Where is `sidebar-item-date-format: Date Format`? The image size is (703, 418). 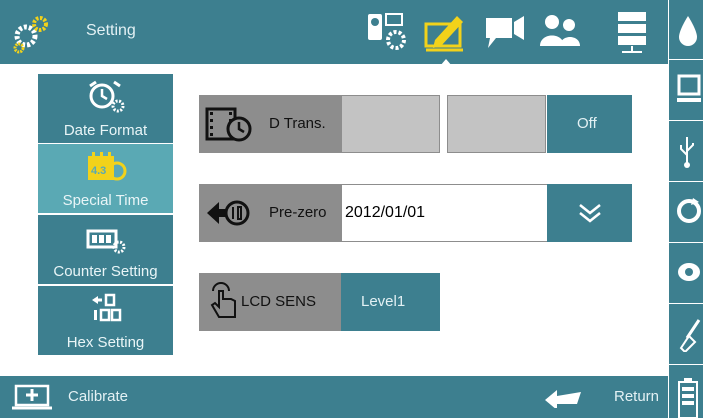 sidebar-item-date-format: Date Format is located at coordinates (105, 108).